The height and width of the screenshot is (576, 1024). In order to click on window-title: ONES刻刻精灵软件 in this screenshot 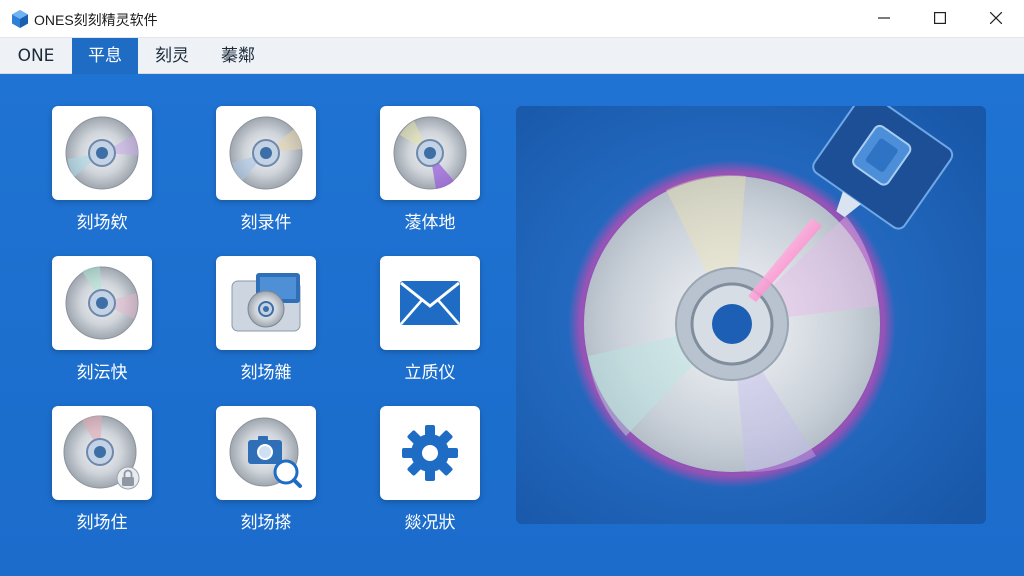, I will do `click(96, 20)`.